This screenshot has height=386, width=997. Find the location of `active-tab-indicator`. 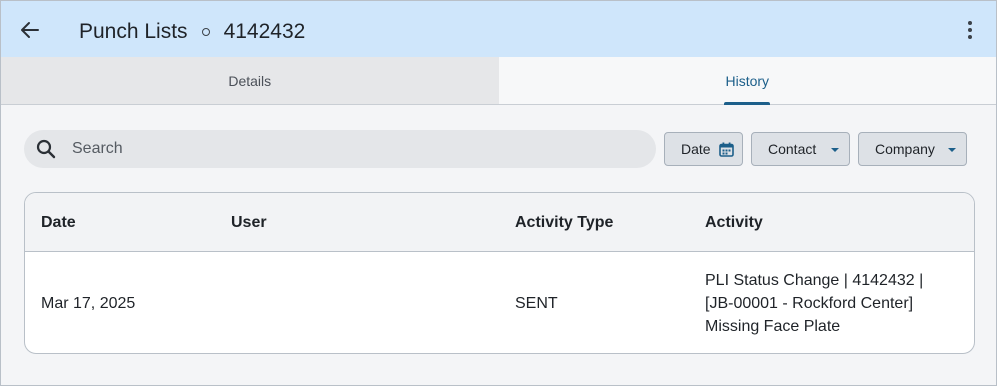

active-tab-indicator is located at coordinates (747, 103).